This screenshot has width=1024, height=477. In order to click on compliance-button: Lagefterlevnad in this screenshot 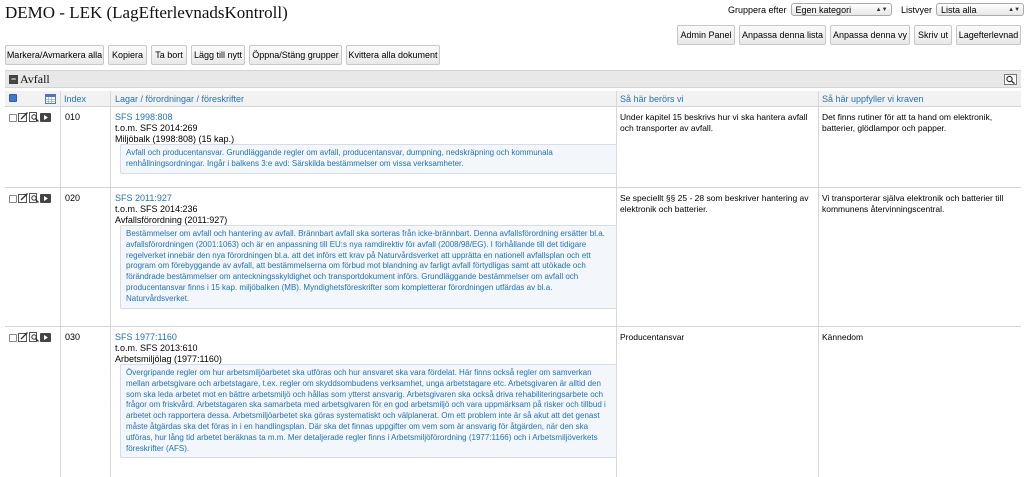, I will do `click(988, 35)`.